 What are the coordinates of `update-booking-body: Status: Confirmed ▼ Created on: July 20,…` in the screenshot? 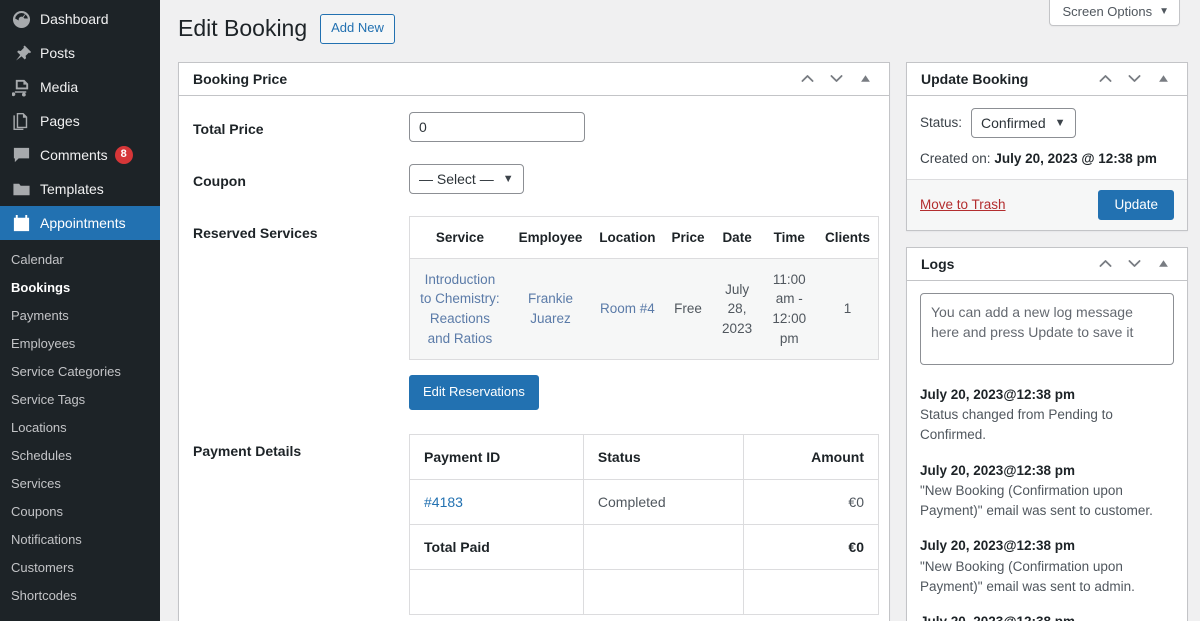 It's located at (1047, 137).